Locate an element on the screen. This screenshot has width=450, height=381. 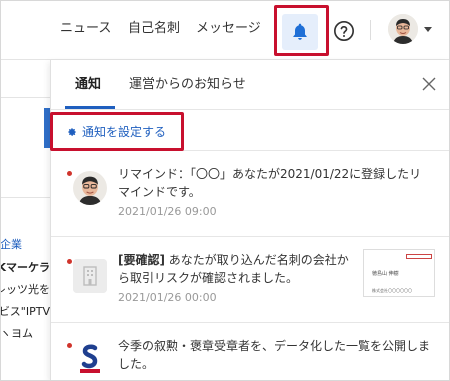
active-tab-indicator is located at coordinates (90, 107).